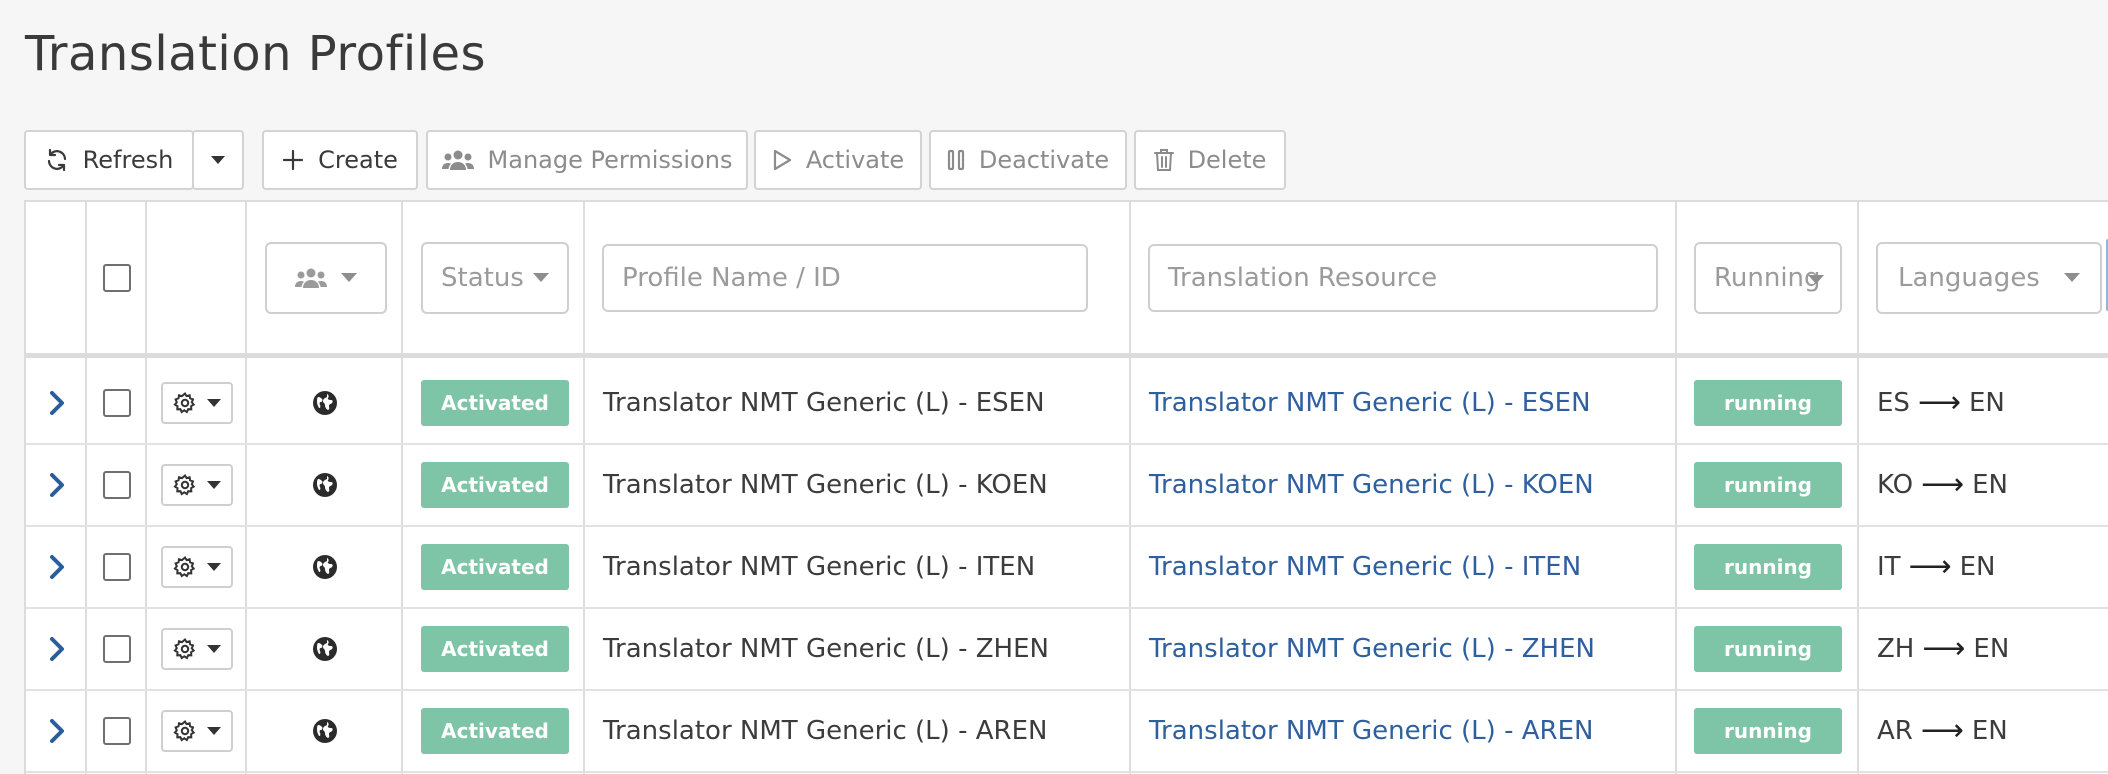 This screenshot has height=774, width=2108. I want to click on languages-filter-label: Languages, so click(1969, 277).